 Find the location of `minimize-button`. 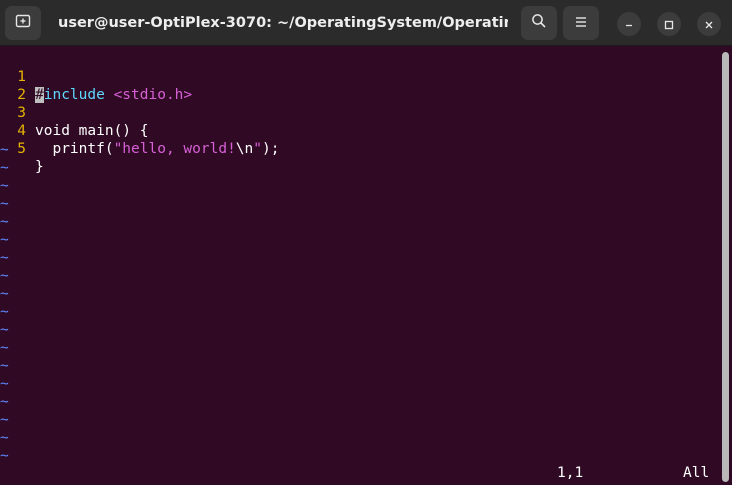

minimize-button is located at coordinates (629, 24).